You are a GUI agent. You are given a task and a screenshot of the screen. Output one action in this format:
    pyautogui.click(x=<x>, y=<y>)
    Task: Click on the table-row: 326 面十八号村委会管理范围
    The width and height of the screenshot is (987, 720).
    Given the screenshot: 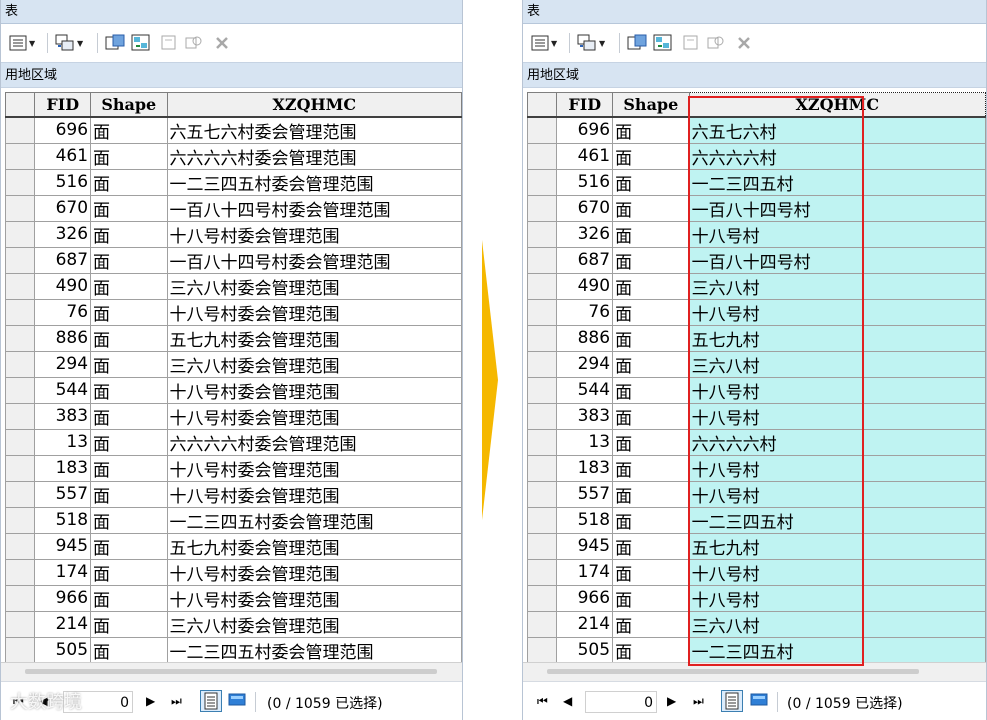 What is the action you would take?
    pyautogui.click(x=233, y=234)
    